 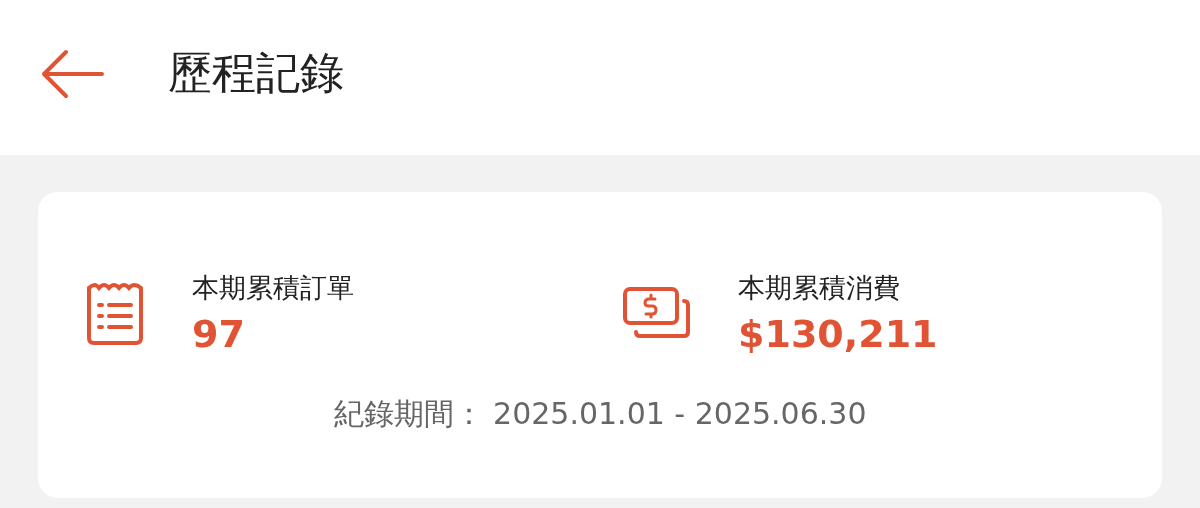 I want to click on stat-label: 本期累積消費, so click(x=819, y=288).